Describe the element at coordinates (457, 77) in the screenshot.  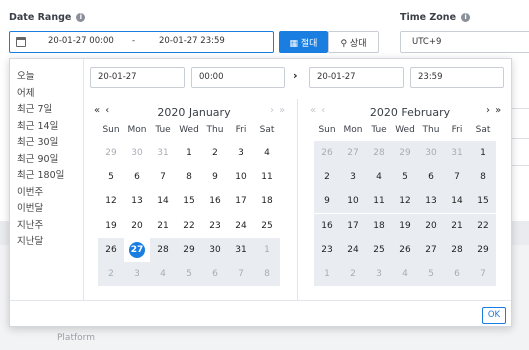
I see `end-time-input: 23:59` at that location.